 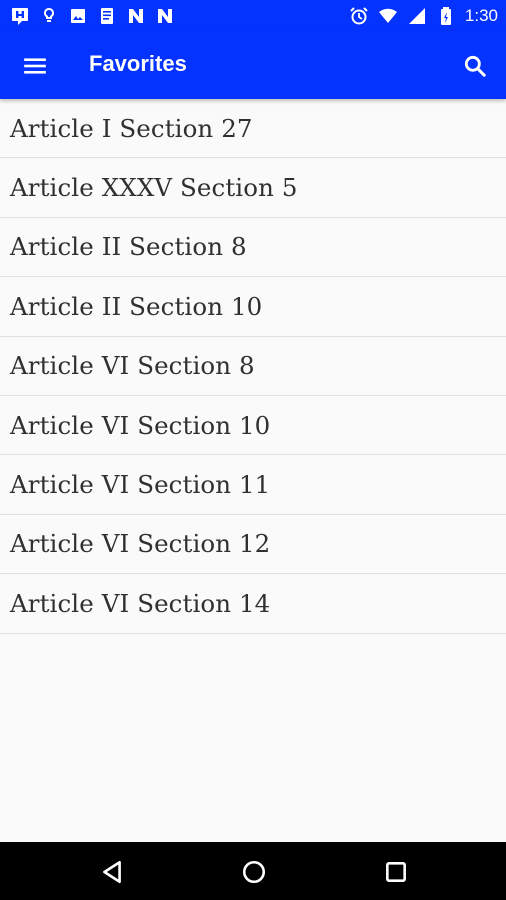 What do you see at coordinates (253, 65) in the screenshot?
I see `app-bar: Favorites` at bounding box center [253, 65].